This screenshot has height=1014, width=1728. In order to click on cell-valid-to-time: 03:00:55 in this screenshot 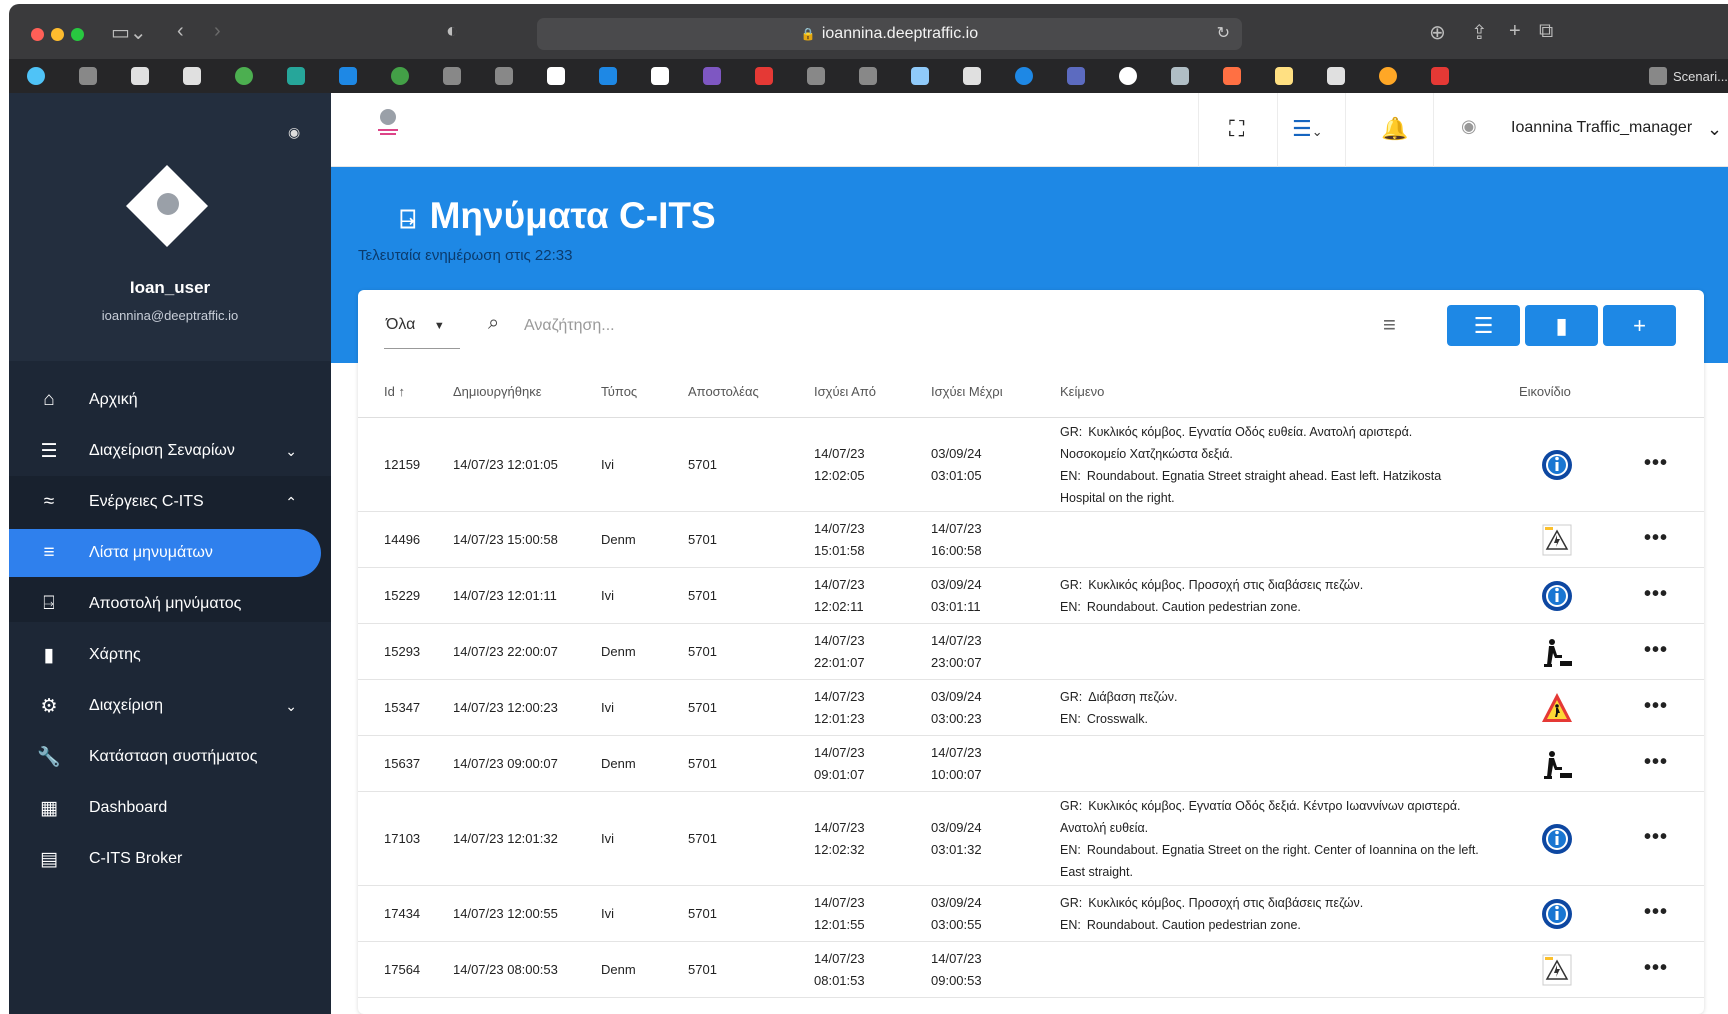, I will do `click(956, 924)`.